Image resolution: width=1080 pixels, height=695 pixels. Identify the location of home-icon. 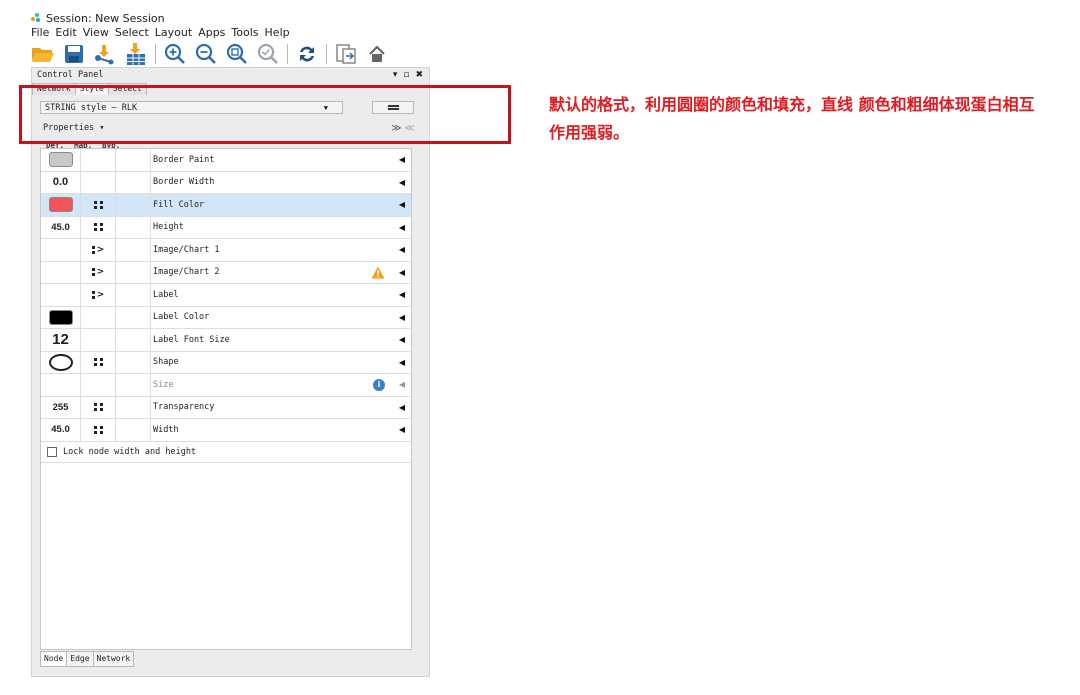
(377, 54).